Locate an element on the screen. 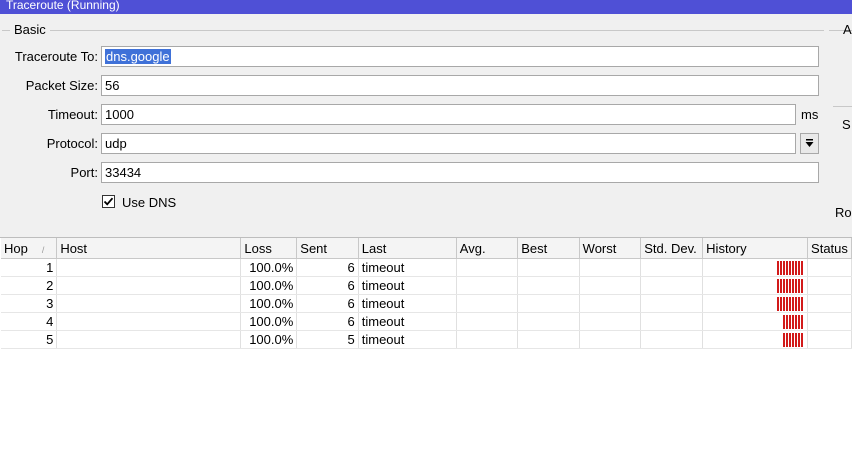 Image resolution: width=852 pixels, height=475 pixels. sort-indicator-icon: / is located at coordinates (43, 249).